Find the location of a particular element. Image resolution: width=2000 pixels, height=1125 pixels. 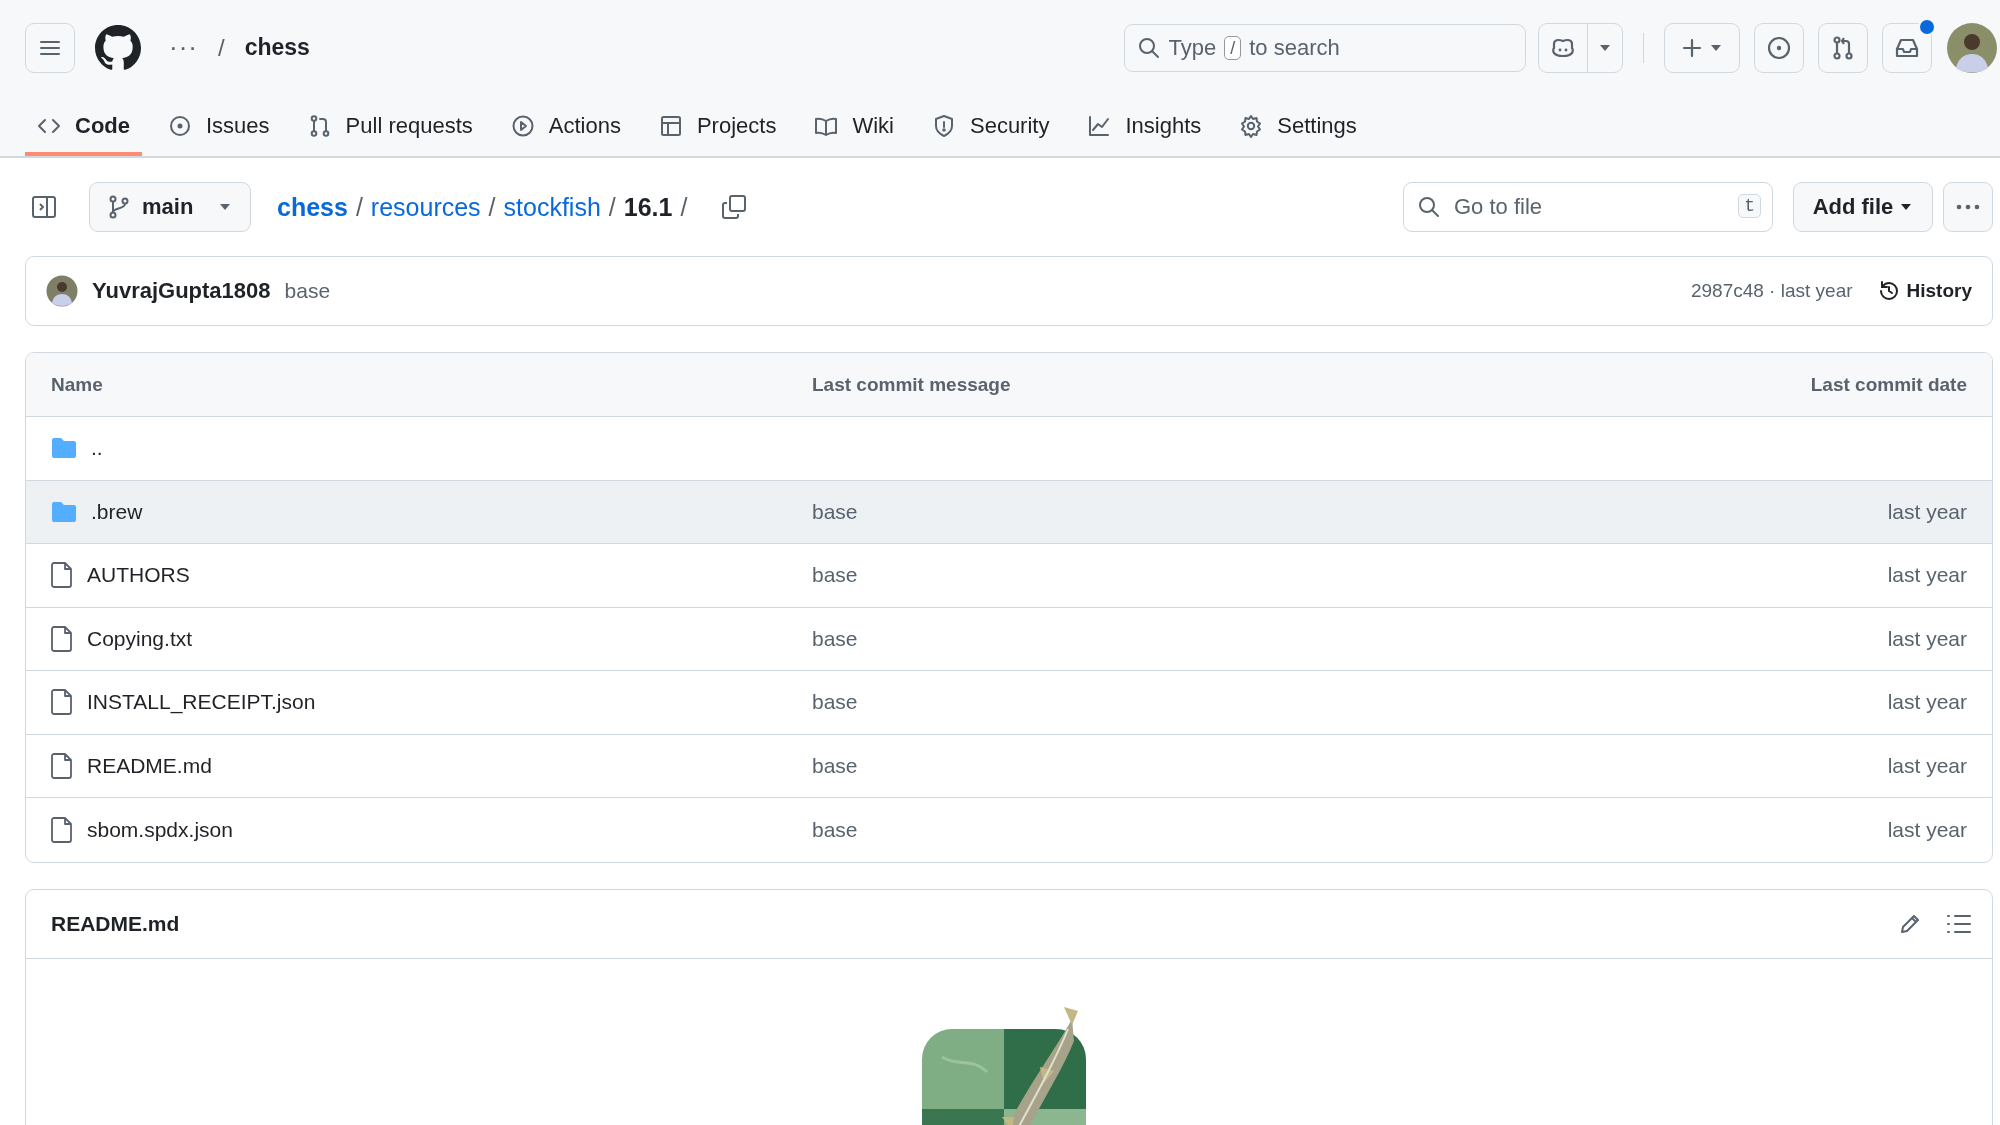

shortcut-key: / is located at coordinates (1233, 47).